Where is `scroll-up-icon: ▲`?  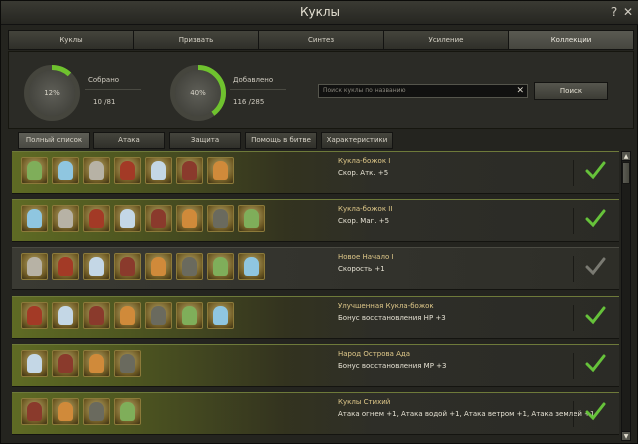 scroll-up-icon: ▲ is located at coordinates (626, 156).